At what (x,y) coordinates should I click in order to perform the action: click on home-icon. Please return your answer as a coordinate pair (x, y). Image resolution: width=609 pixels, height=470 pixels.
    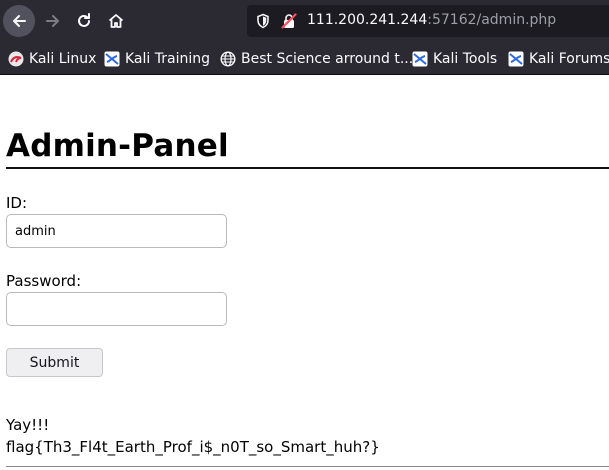
    Looking at the image, I should click on (116, 21).